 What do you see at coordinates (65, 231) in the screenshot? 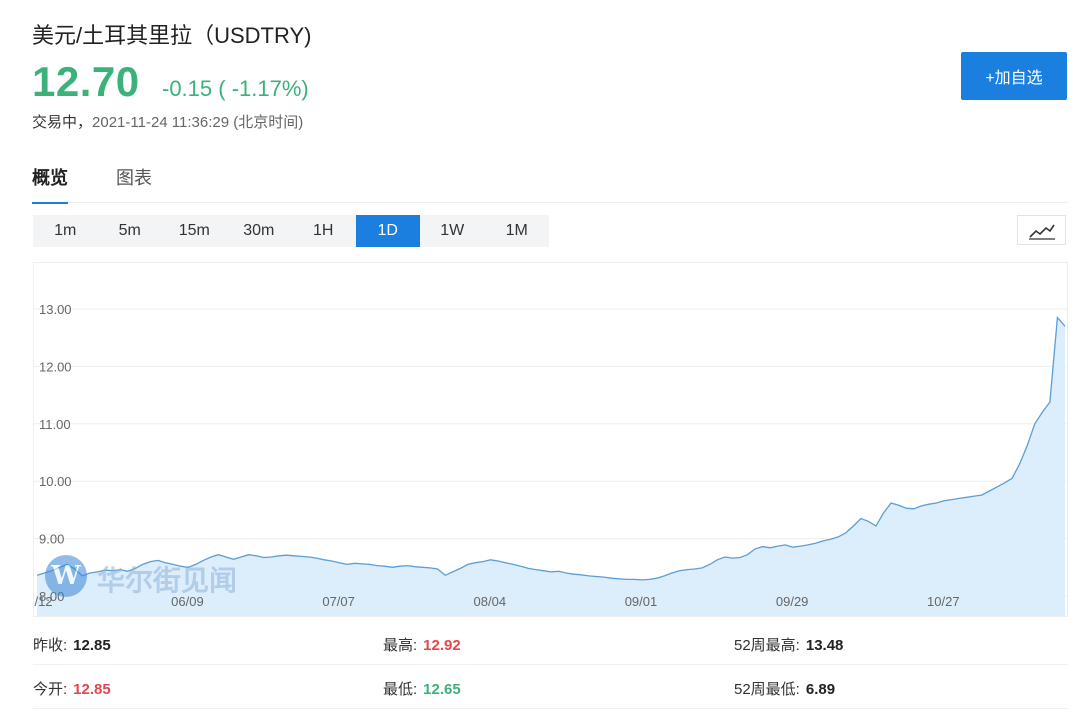
I see `period-1m: 1m` at bounding box center [65, 231].